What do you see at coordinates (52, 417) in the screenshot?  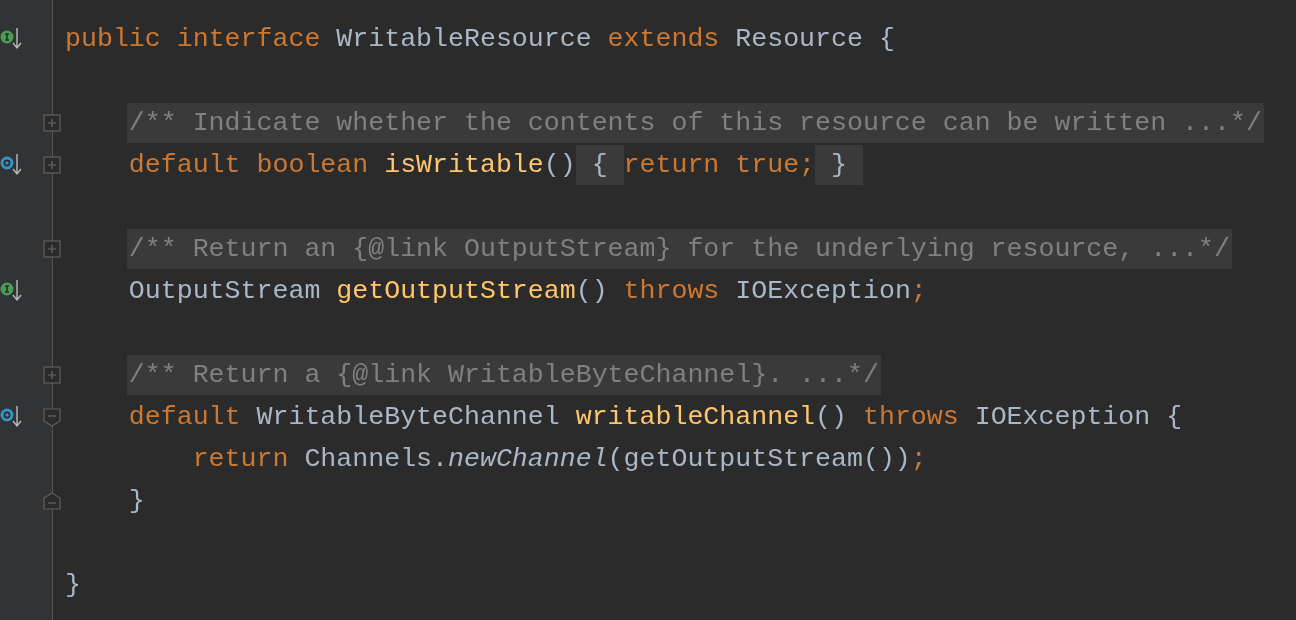 I see `fold-collapse-icon` at bounding box center [52, 417].